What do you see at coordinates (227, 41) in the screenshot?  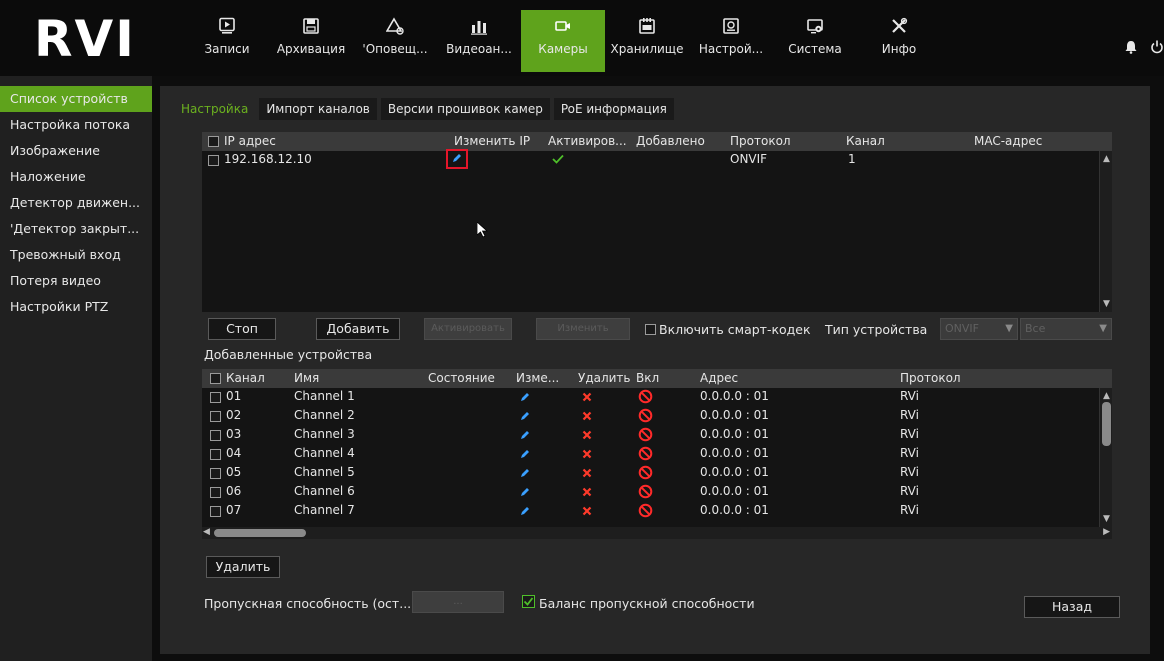 I see `nav-item-records: Записи` at bounding box center [227, 41].